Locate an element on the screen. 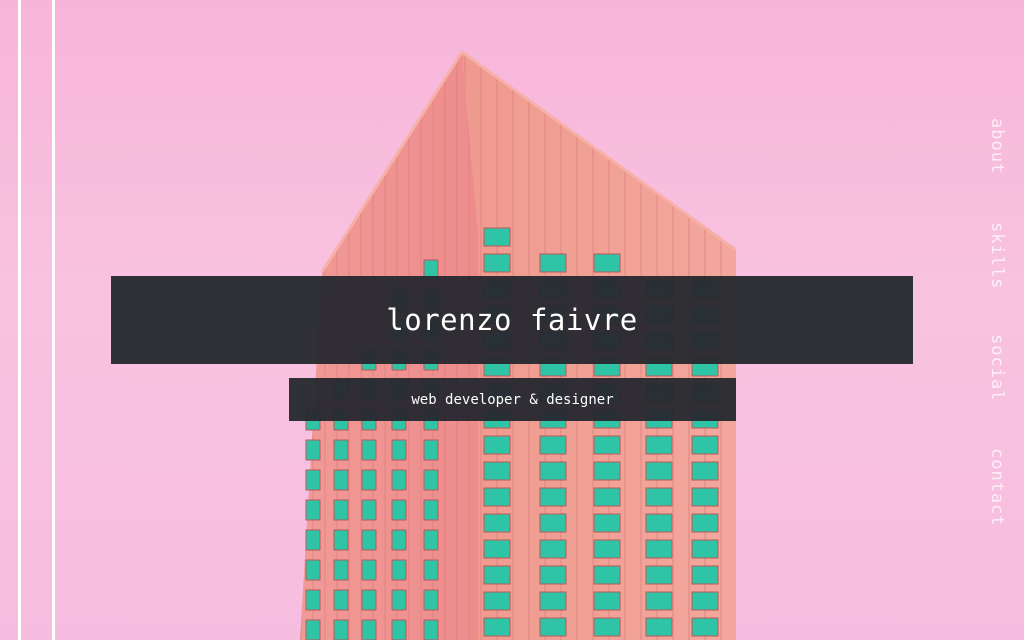  nav-contact: contact is located at coordinates (997, 487).